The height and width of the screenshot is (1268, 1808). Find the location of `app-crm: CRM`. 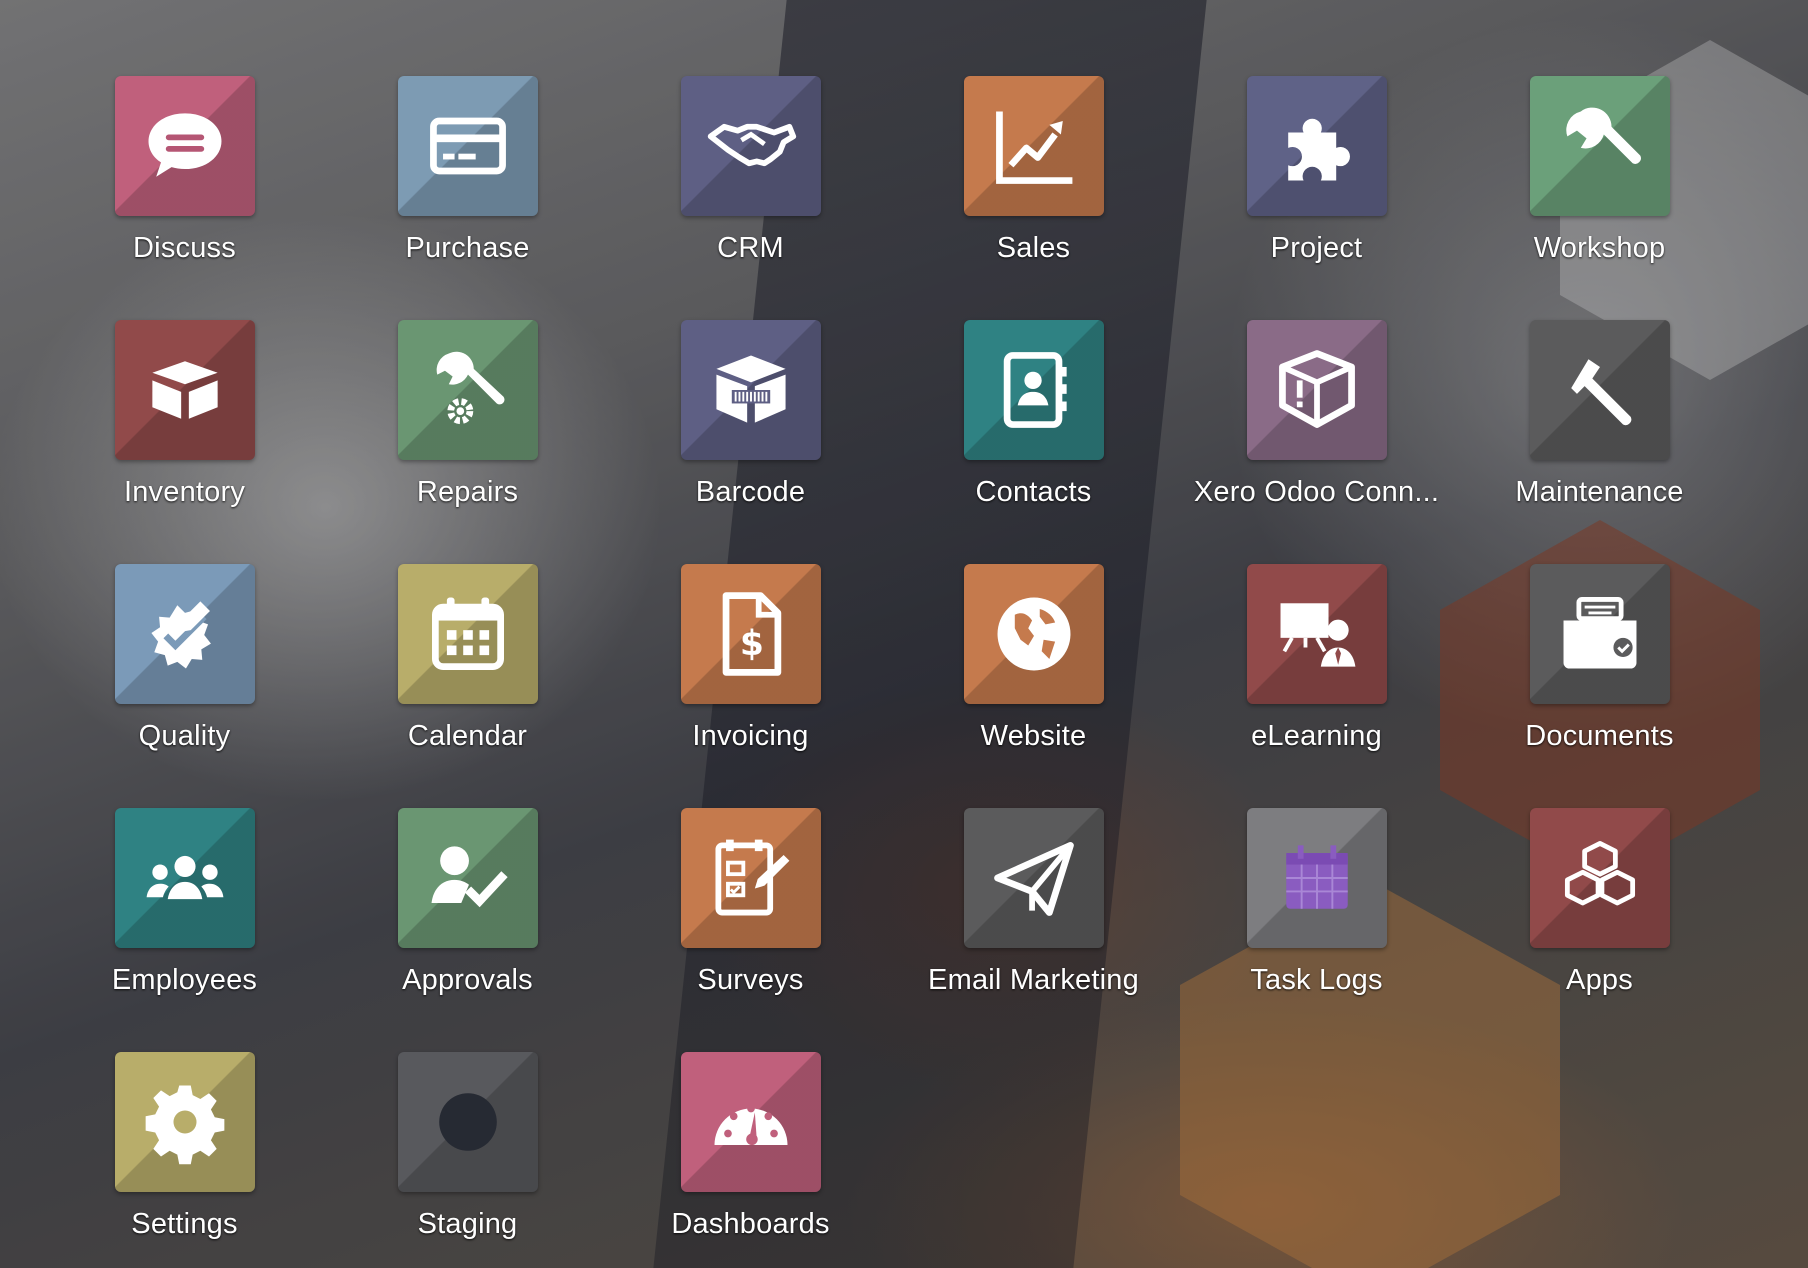

app-crm: CRM is located at coordinates (750, 162).